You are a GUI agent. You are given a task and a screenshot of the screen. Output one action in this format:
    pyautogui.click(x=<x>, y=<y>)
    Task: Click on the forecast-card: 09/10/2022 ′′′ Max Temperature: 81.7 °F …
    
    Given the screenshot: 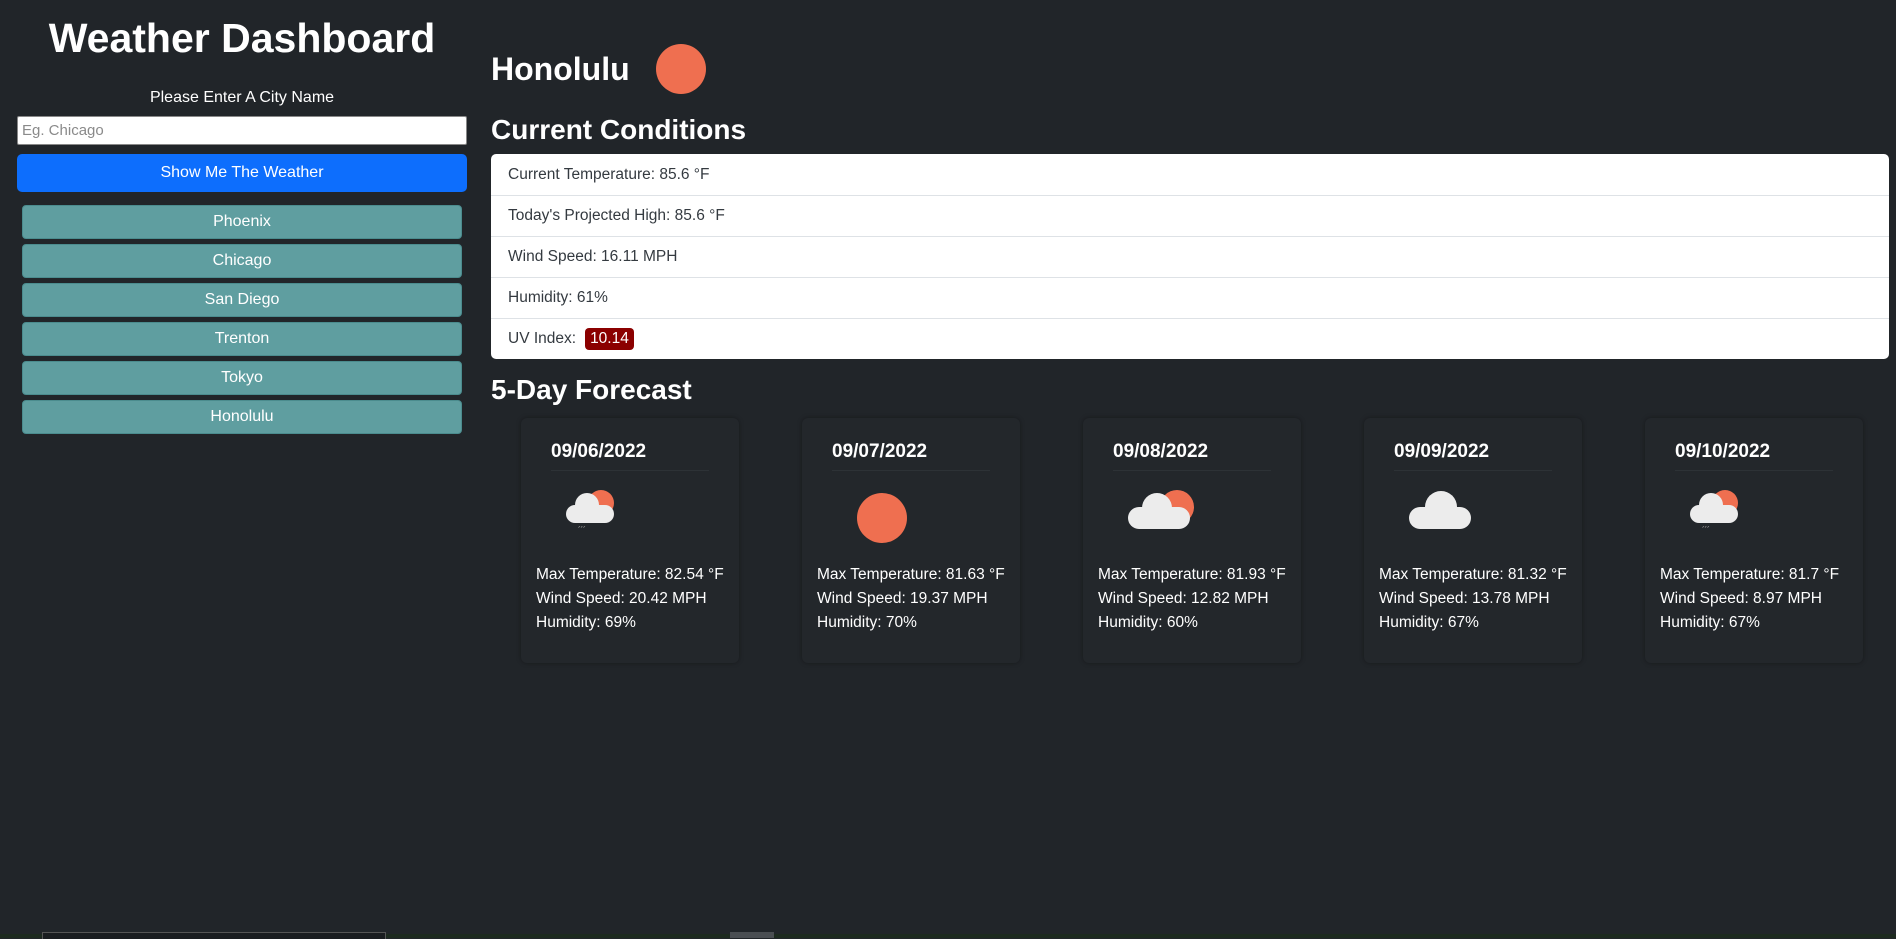 What is the action you would take?
    pyautogui.click(x=1754, y=540)
    